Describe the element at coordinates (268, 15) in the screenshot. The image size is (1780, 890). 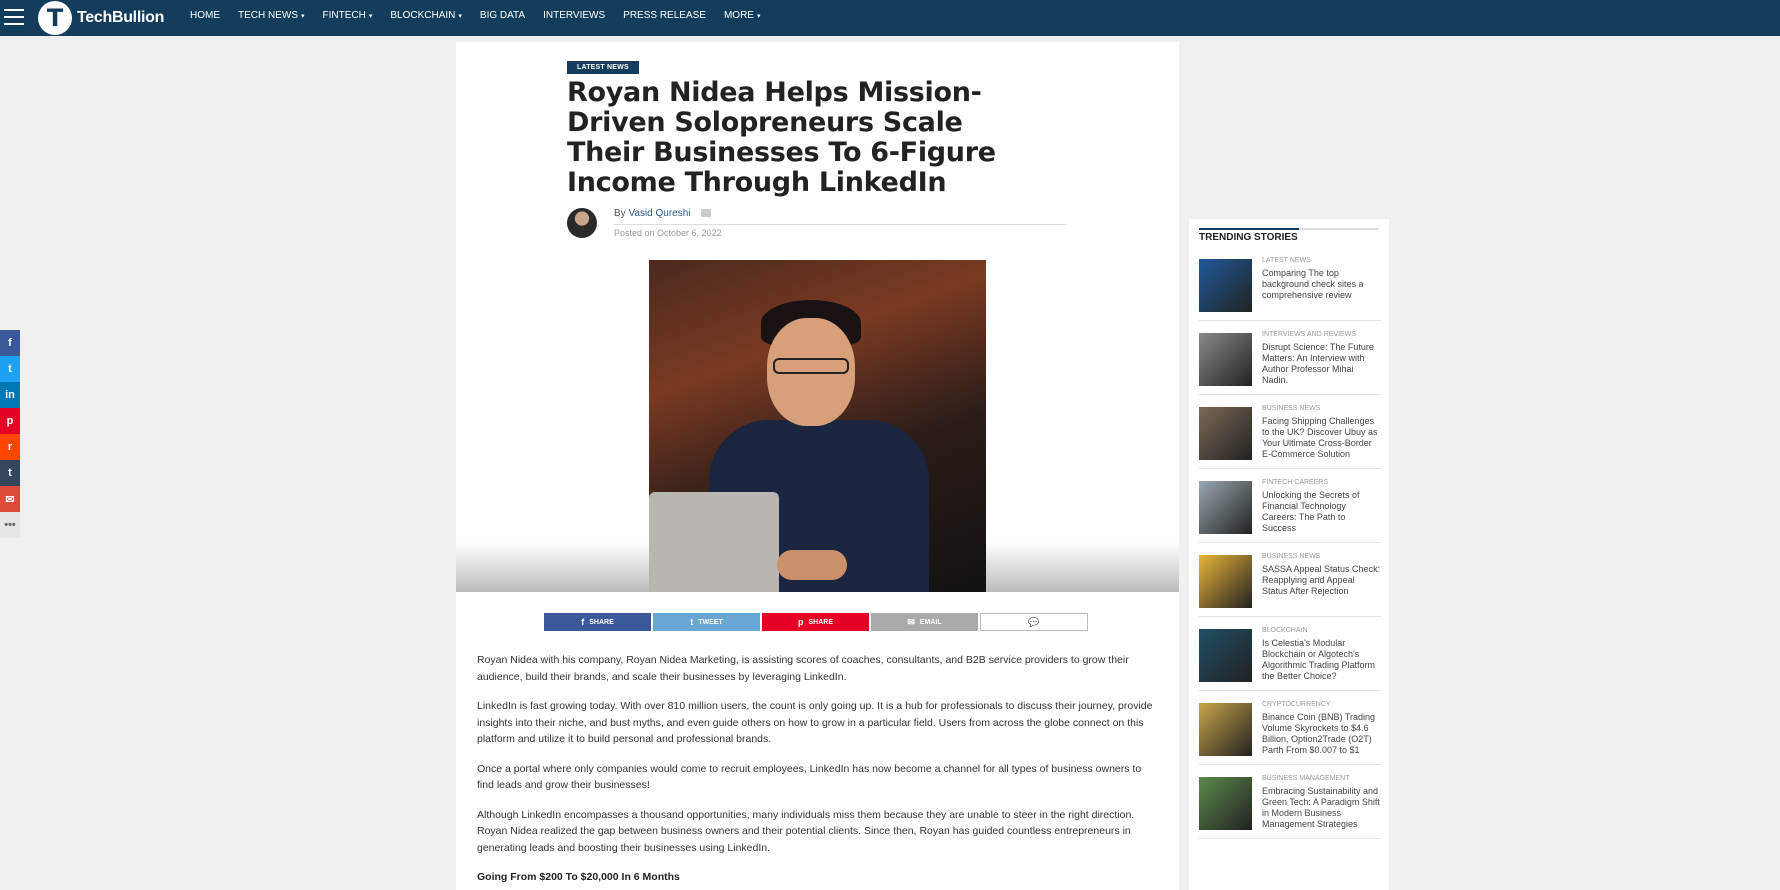
I see `nav-item-label: TECH NEWS` at that location.